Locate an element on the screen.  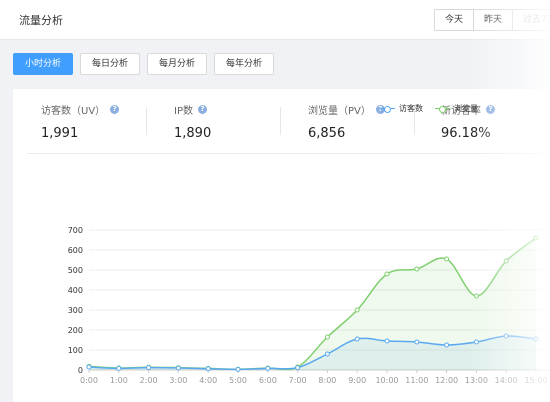
x-tick-label: 14:00 is located at coordinates (506, 380).